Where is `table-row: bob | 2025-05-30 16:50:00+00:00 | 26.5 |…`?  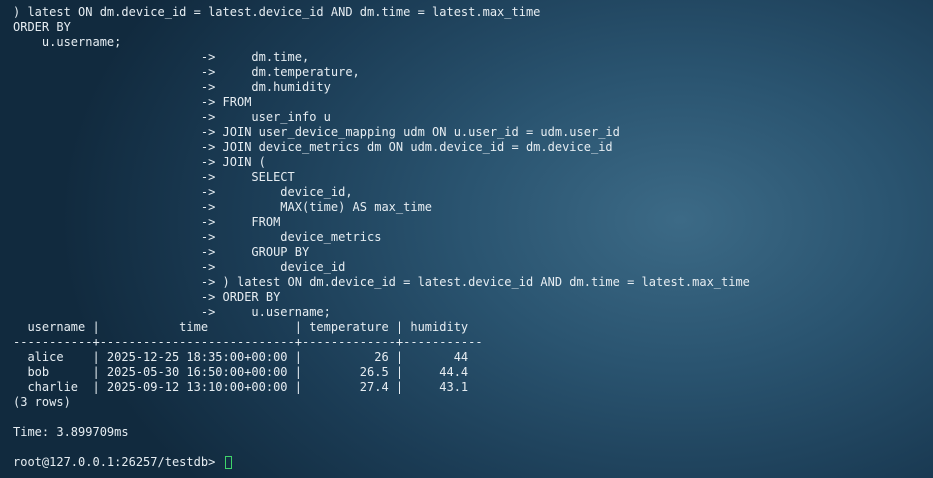
table-row: bob | 2025-05-30 16:50:00+00:00 | 26.5 |… is located at coordinates (241, 372).